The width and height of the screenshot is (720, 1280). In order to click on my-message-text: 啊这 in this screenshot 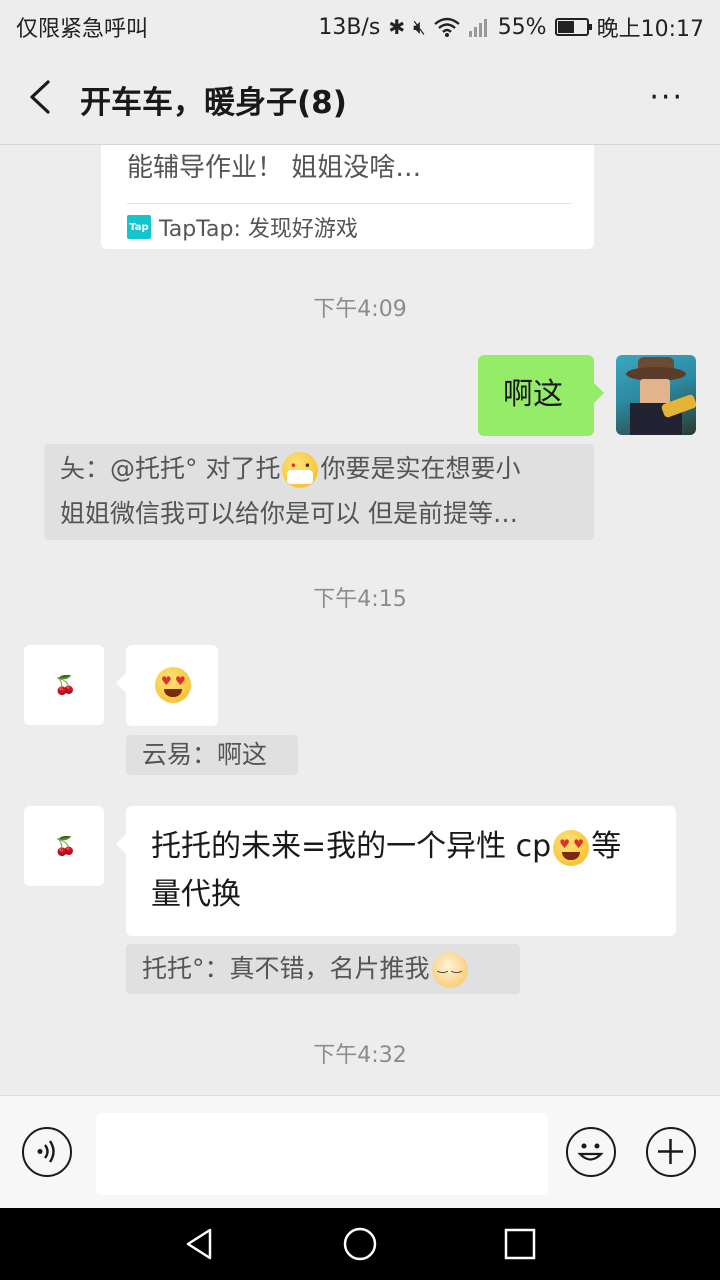, I will do `click(533, 394)`.